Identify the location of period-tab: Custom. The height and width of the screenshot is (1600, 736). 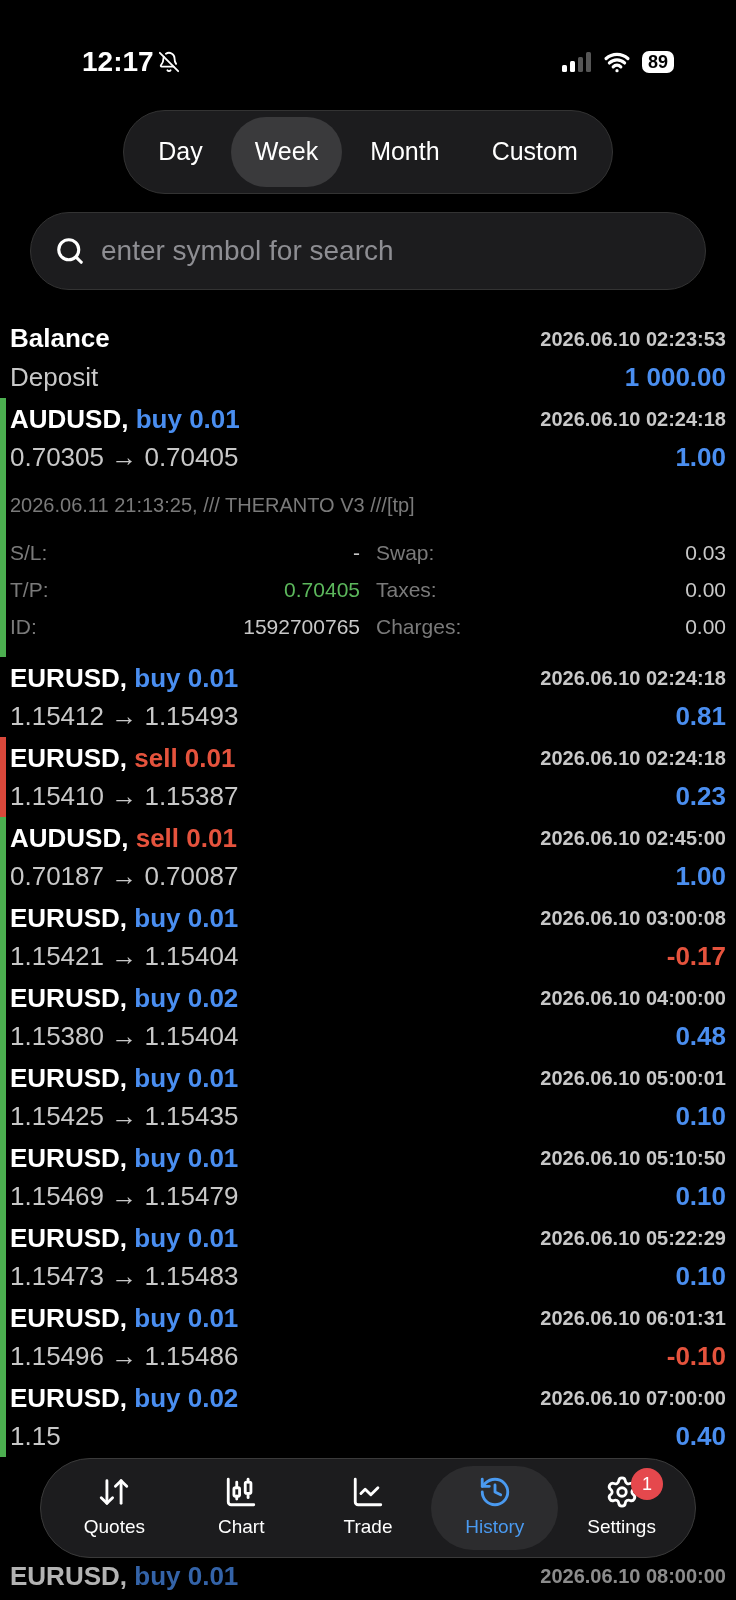
(534, 152).